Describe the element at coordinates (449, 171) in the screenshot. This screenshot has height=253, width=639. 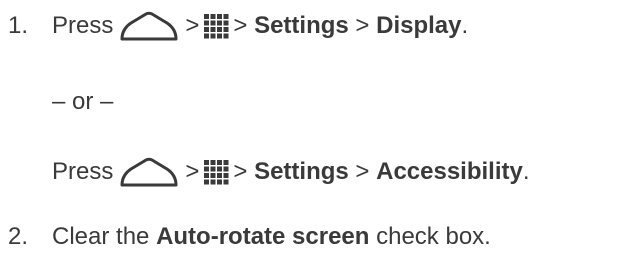
I see `accessibility-label: Accessibility` at that location.